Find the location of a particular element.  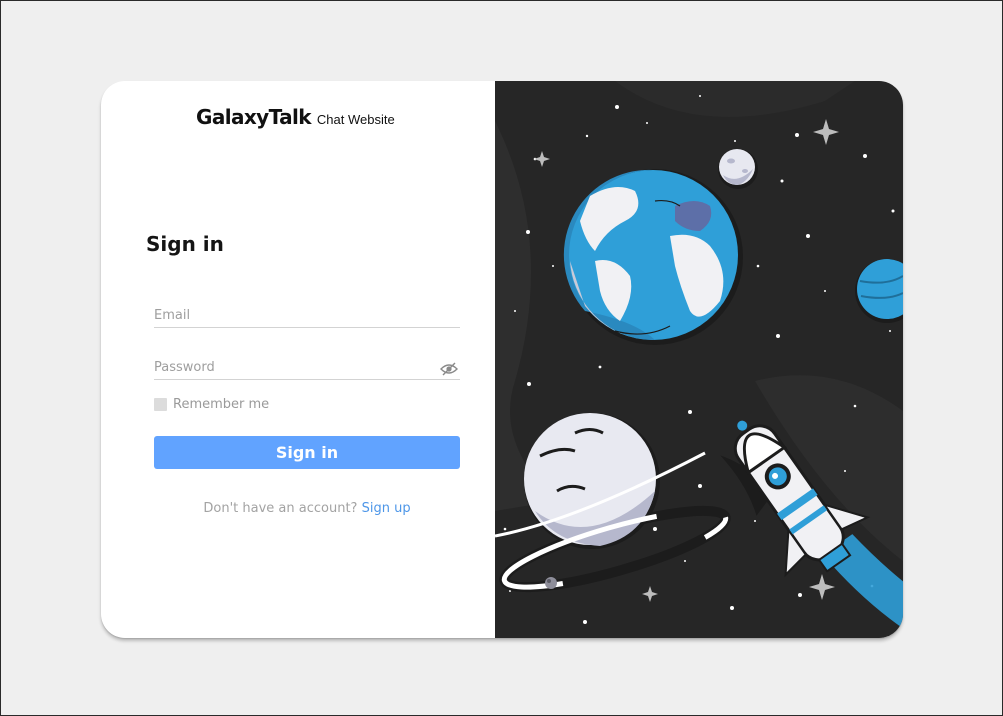

sign-in-button: Sign in is located at coordinates (307, 452).